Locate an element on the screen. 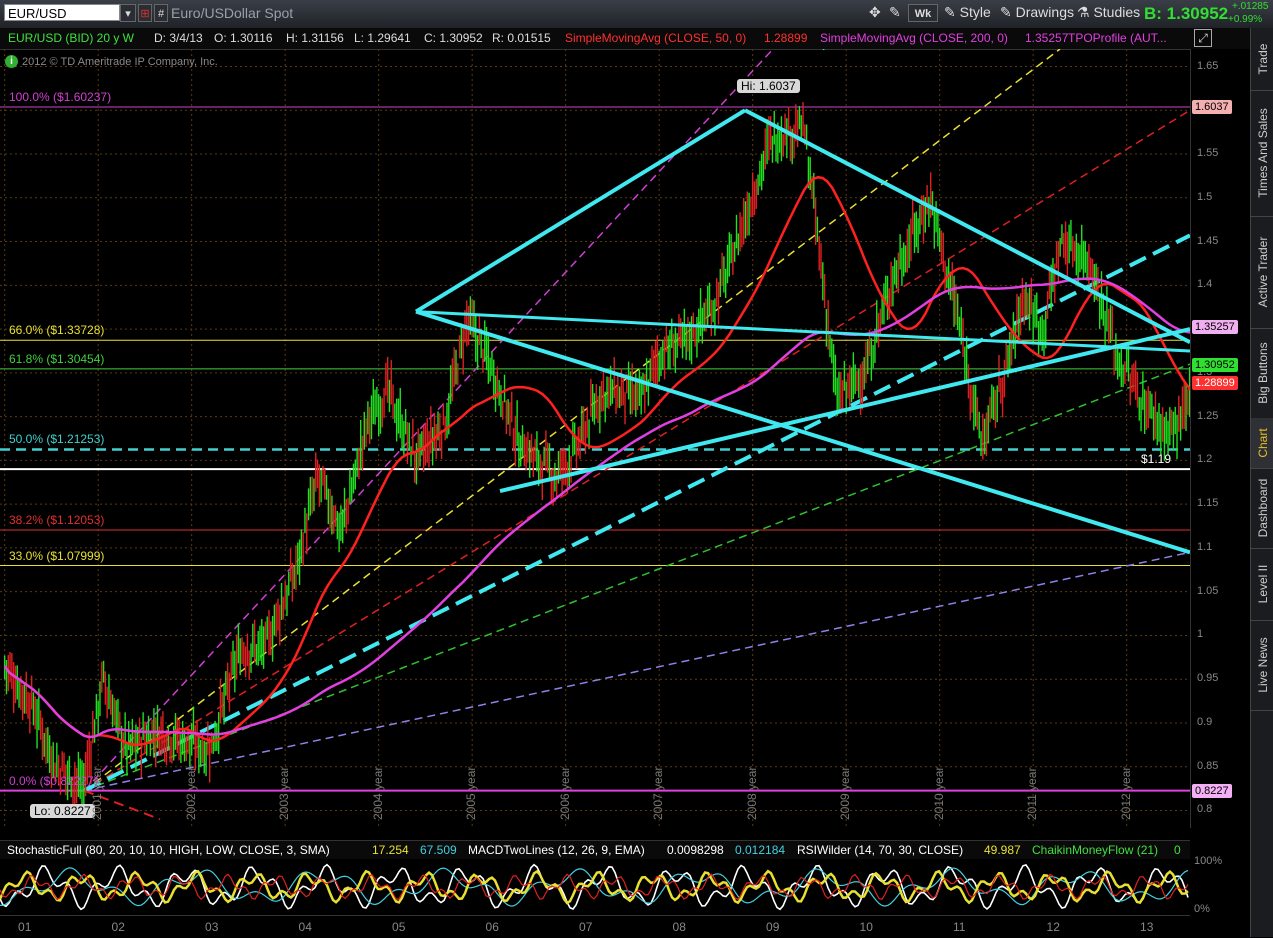 This screenshot has width=1273, height=938. macd-value-2: 0.012184 is located at coordinates (760, 850).